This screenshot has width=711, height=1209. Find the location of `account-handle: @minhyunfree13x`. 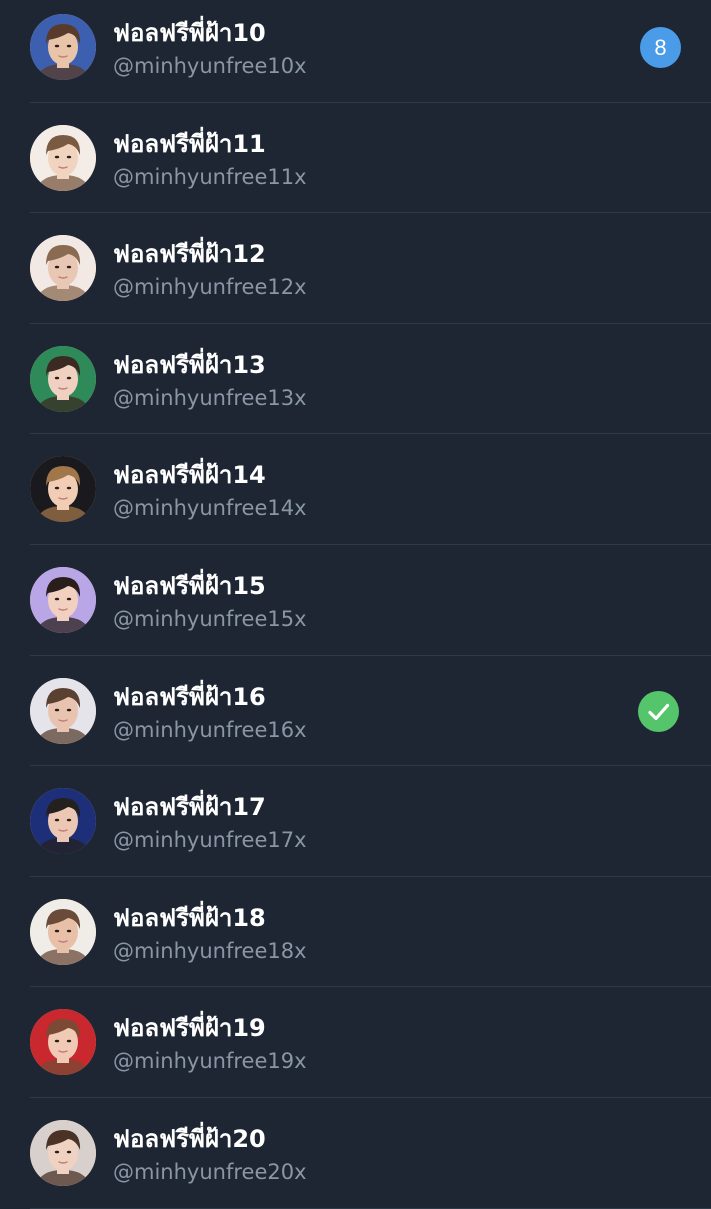

account-handle: @minhyunfree13x is located at coordinates (210, 397).